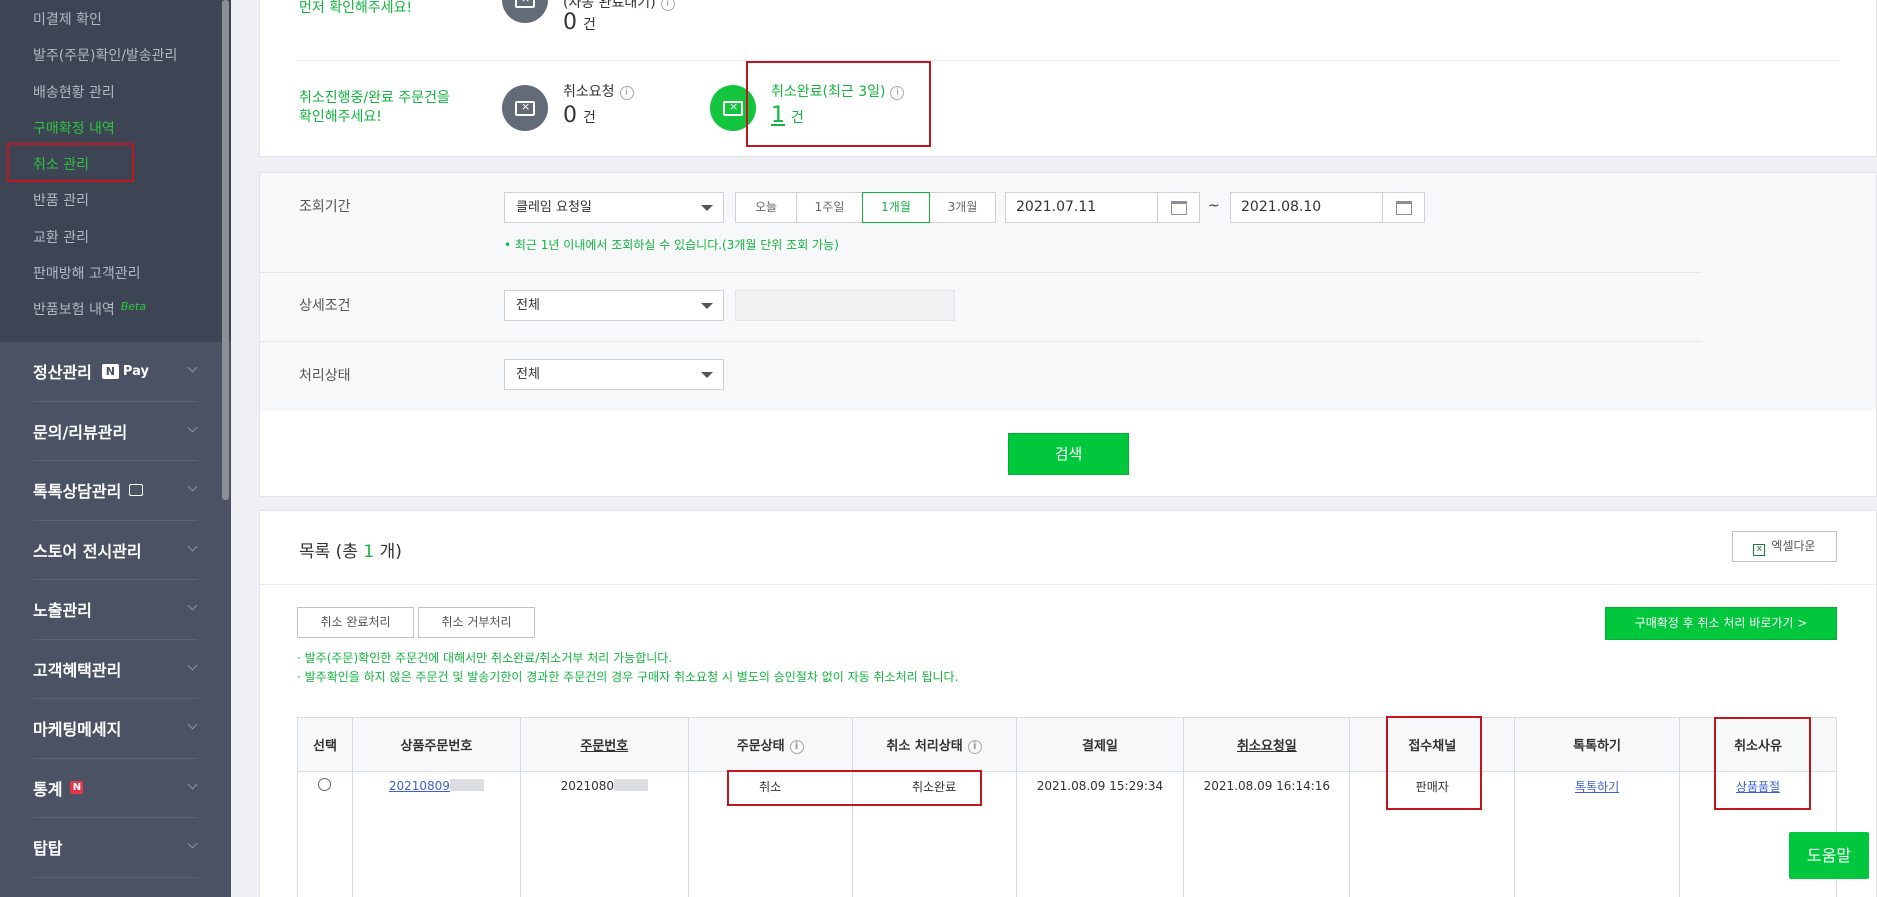  I want to click on sidebar-item-marketing: 마케팅메세지, so click(115, 729).